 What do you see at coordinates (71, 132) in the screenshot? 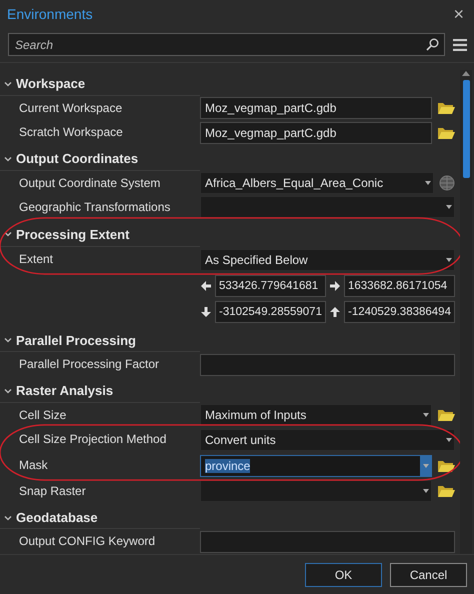
I see `setting-label: Scratch Workspace` at bounding box center [71, 132].